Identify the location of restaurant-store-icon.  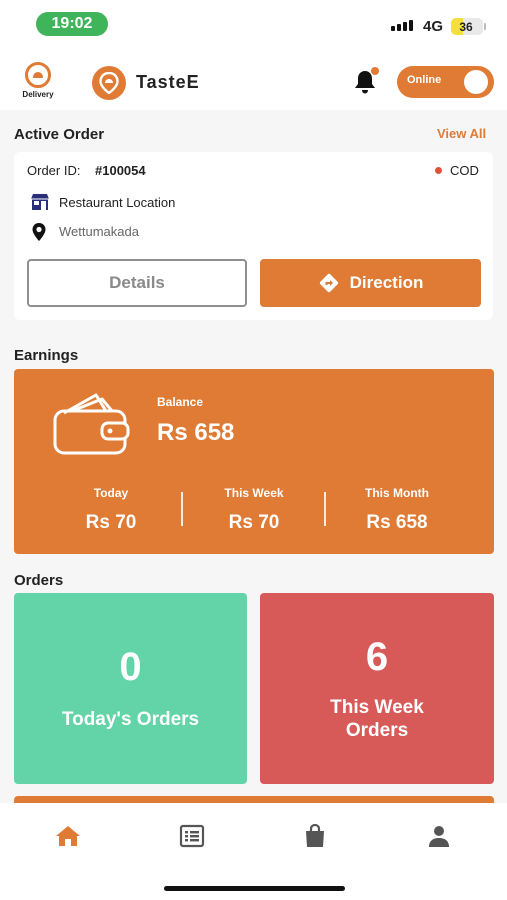
(40, 202).